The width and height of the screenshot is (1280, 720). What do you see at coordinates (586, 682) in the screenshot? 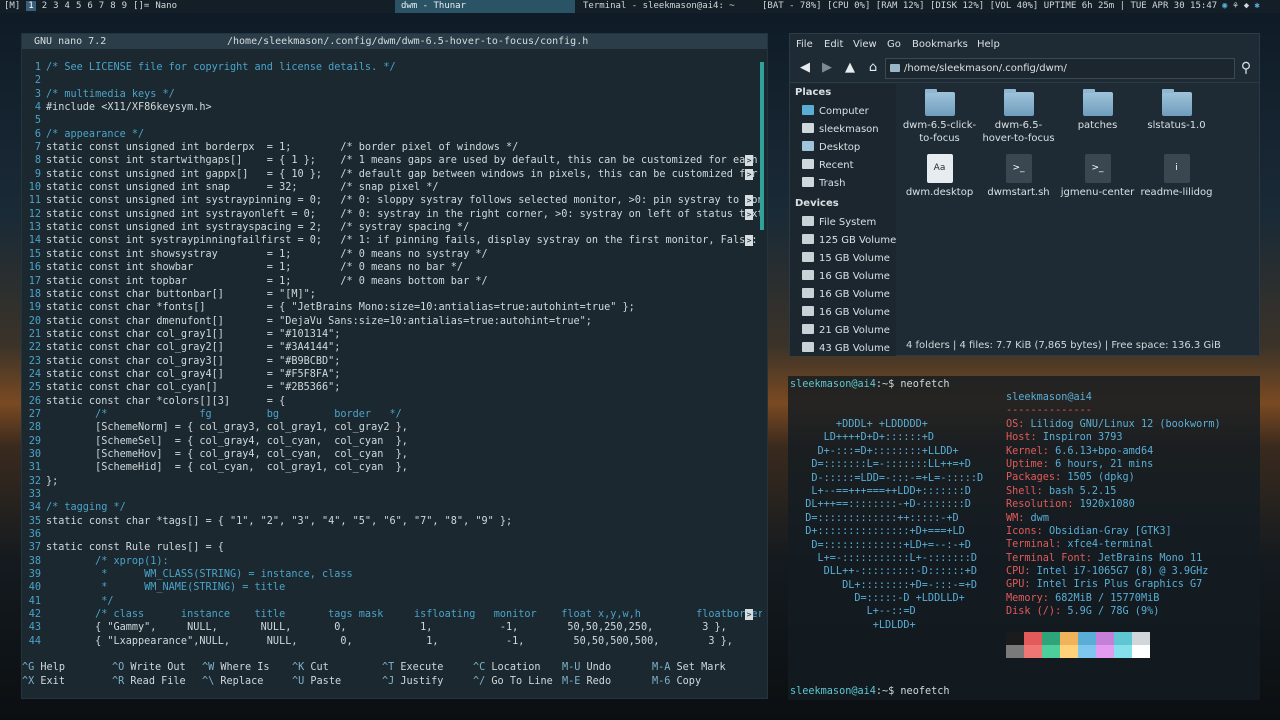
I see `shortcut-item: M-E Redo` at bounding box center [586, 682].